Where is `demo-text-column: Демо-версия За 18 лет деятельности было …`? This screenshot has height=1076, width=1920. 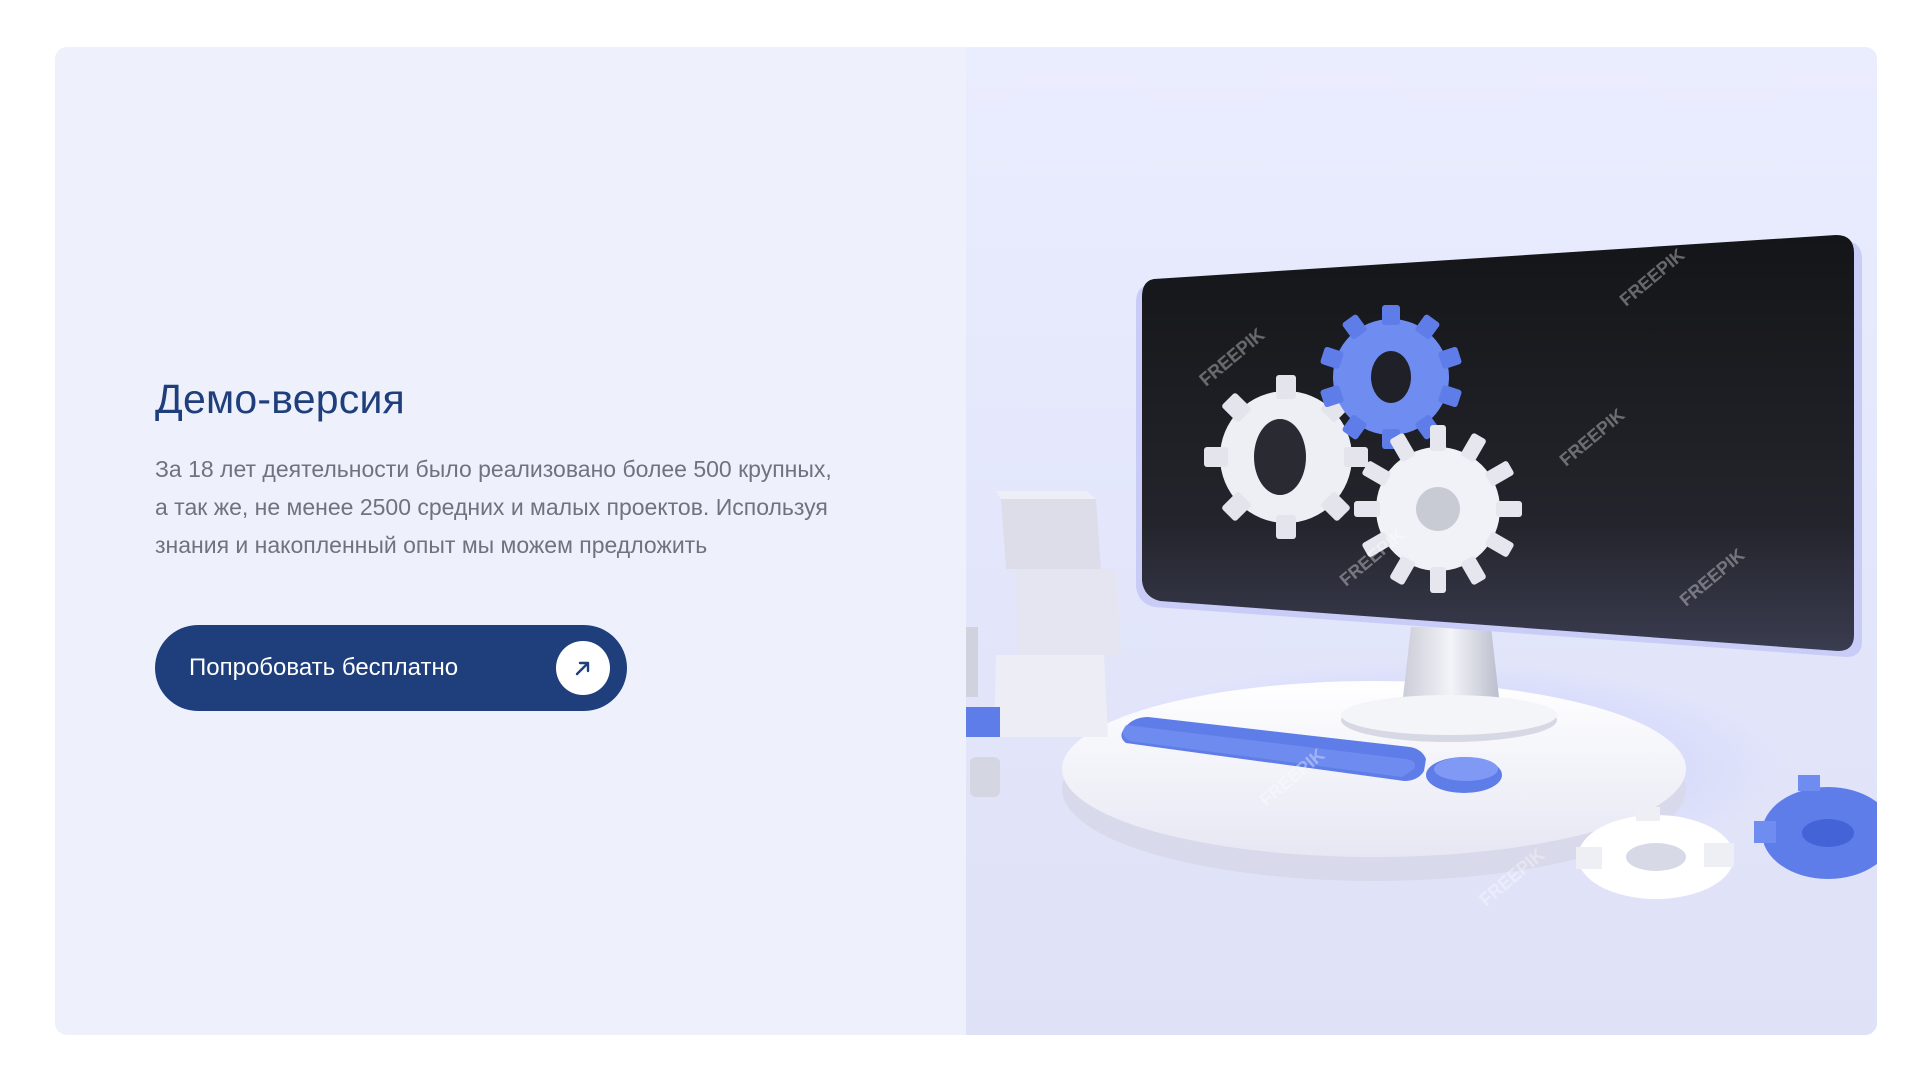
demo-text-column: Демо-версия За 18 лет деятельности было … is located at coordinates (535, 470).